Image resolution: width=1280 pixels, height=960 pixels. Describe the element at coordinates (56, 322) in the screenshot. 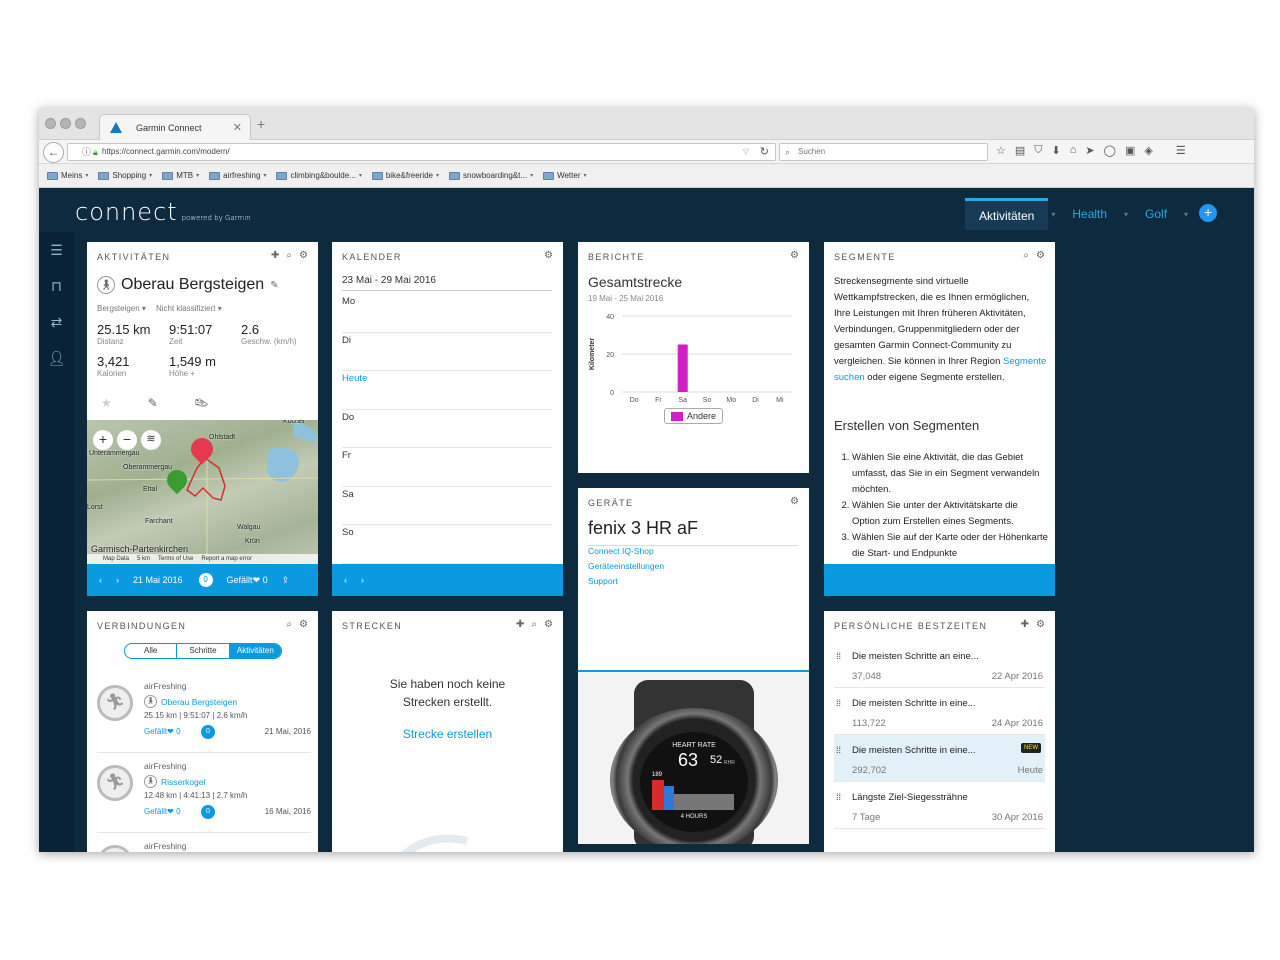

I see `connections-icon: ⇄` at that location.